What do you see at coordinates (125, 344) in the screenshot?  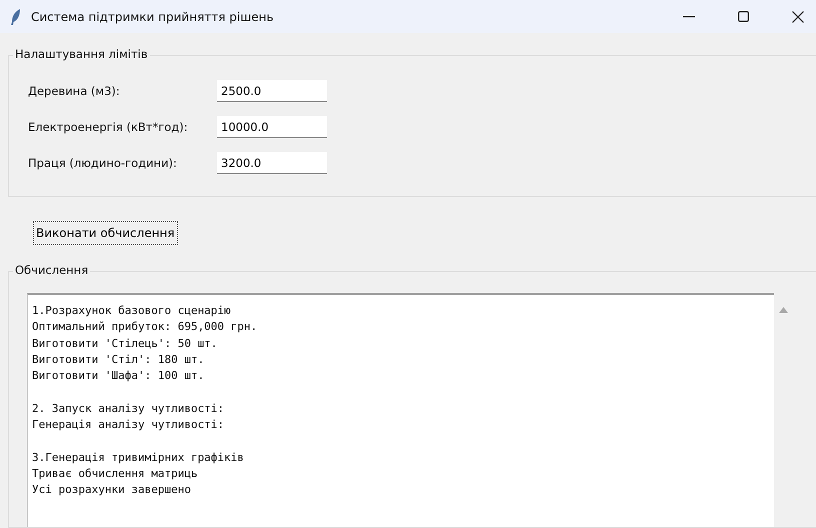 I see `output-line: Виготовити 'Стілець': 50 шт.` at bounding box center [125, 344].